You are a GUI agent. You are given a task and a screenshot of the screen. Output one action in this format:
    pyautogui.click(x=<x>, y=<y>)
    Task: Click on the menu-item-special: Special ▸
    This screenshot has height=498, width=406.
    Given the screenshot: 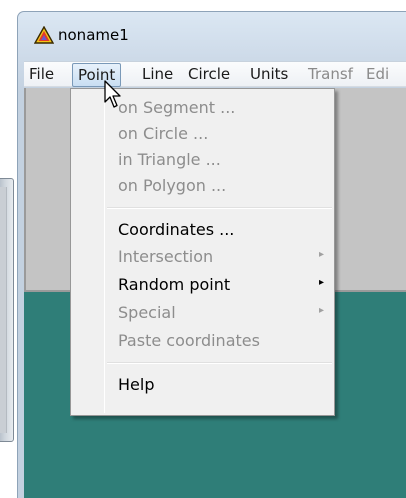 What is the action you would take?
    pyautogui.click(x=202, y=314)
    